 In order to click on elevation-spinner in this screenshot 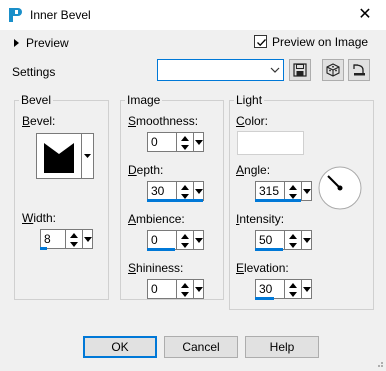, I will do `click(293, 289)`.